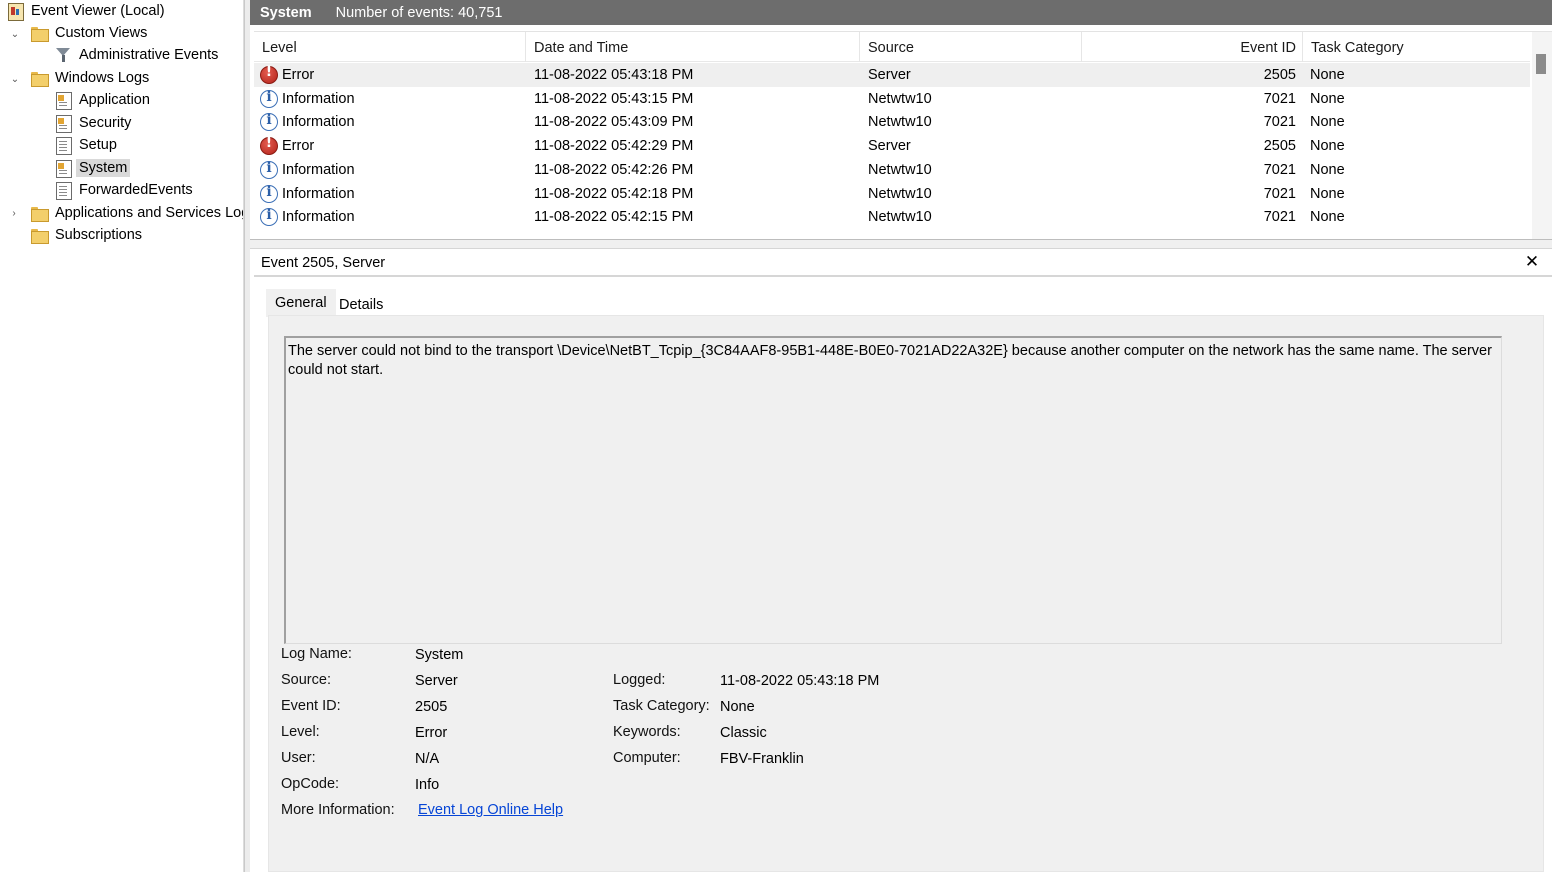 The image size is (1552, 872). I want to click on pane-splitter, so click(247, 436).